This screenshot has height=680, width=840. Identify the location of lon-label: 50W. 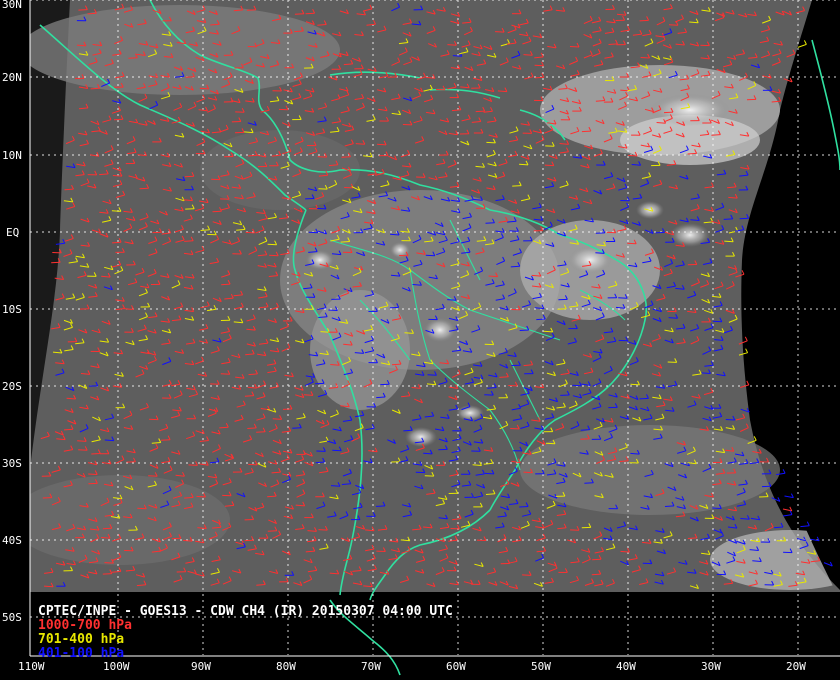
(541, 666).